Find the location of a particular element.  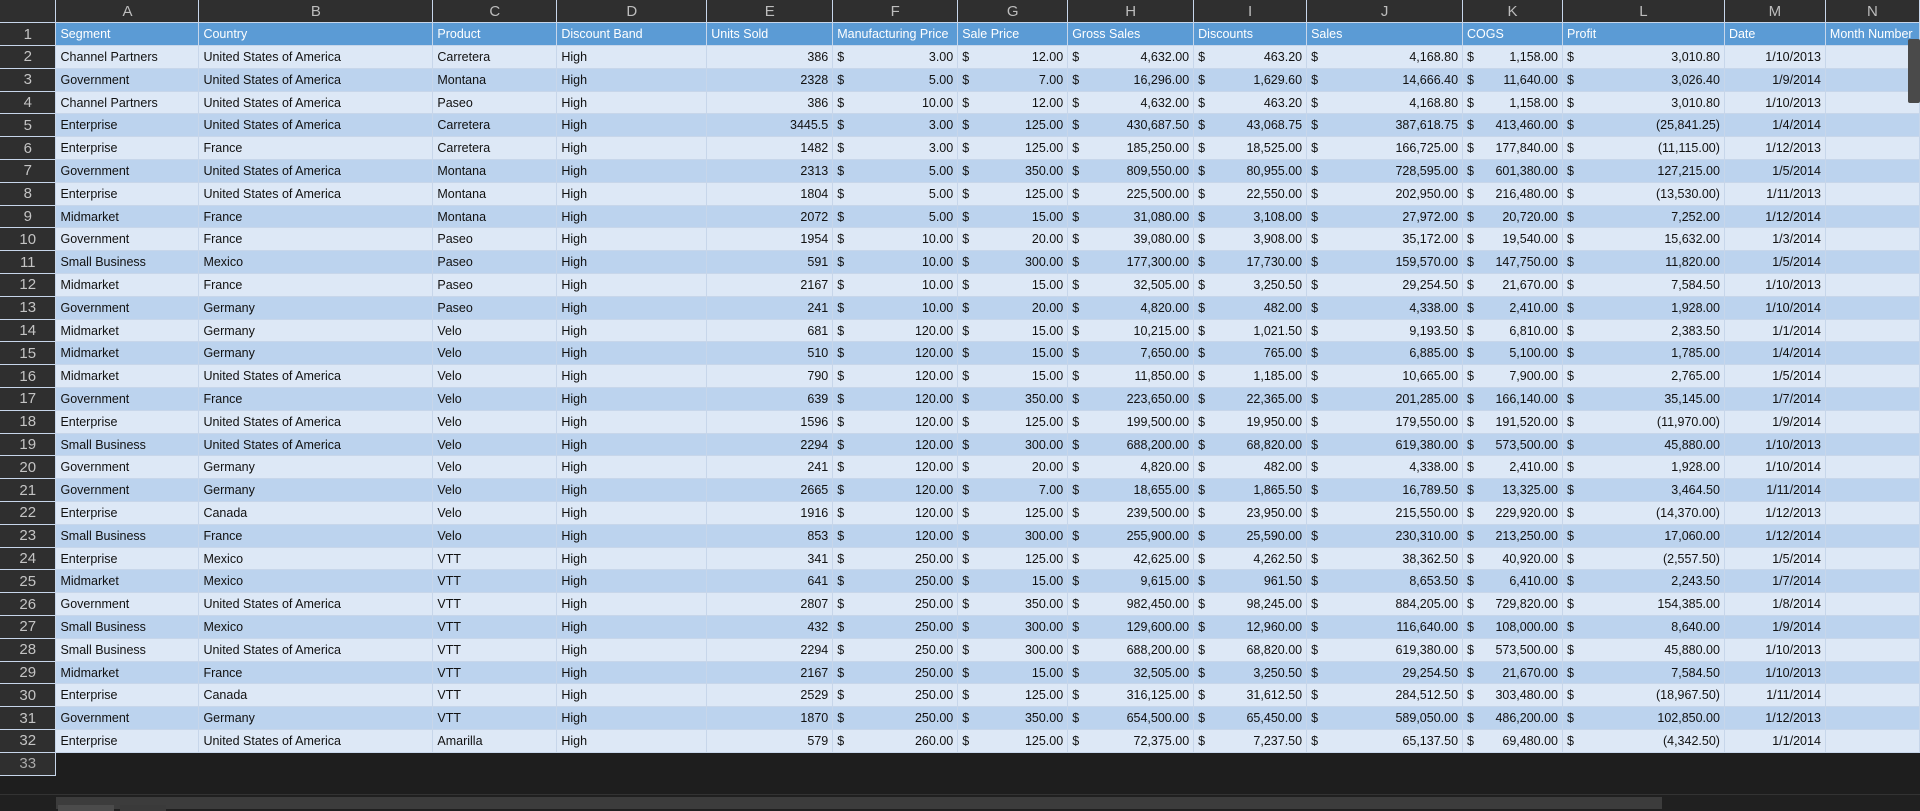

column-header-f: F is located at coordinates (895, 12).